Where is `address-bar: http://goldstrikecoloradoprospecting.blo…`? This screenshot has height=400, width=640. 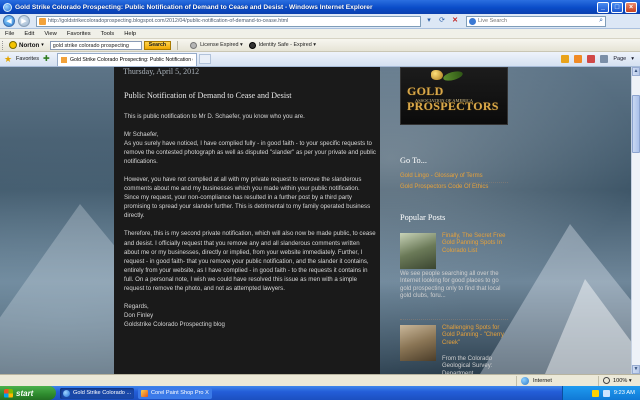 address-bar: http://goldstrikecoloradoprospecting.blo… is located at coordinates (228, 21).